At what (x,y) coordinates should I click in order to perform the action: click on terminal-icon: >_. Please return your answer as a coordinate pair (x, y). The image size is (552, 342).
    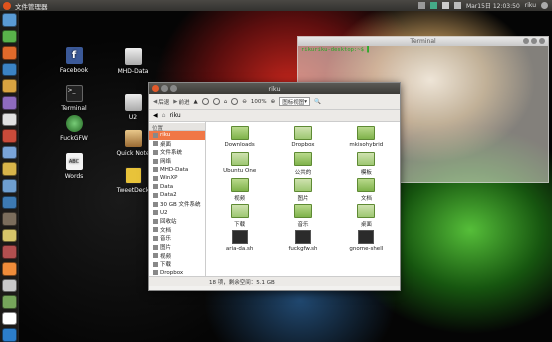
    Looking at the image, I should click on (74, 93).